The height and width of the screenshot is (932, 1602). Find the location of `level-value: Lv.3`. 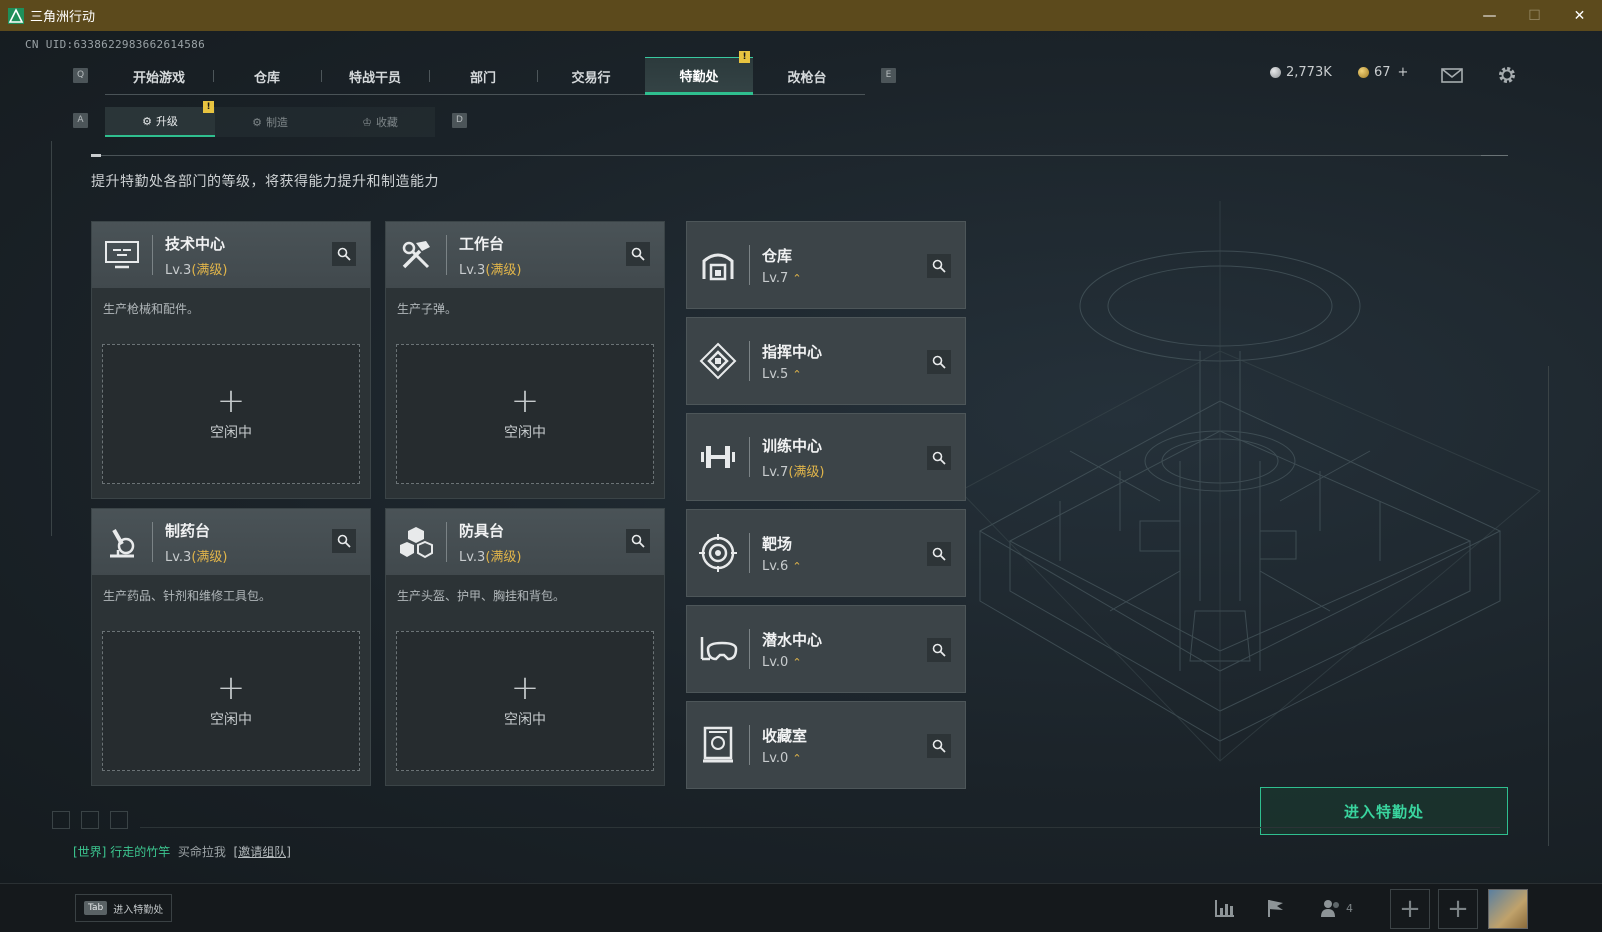

level-value: Lv.3 is located at coordinates (178, 557).